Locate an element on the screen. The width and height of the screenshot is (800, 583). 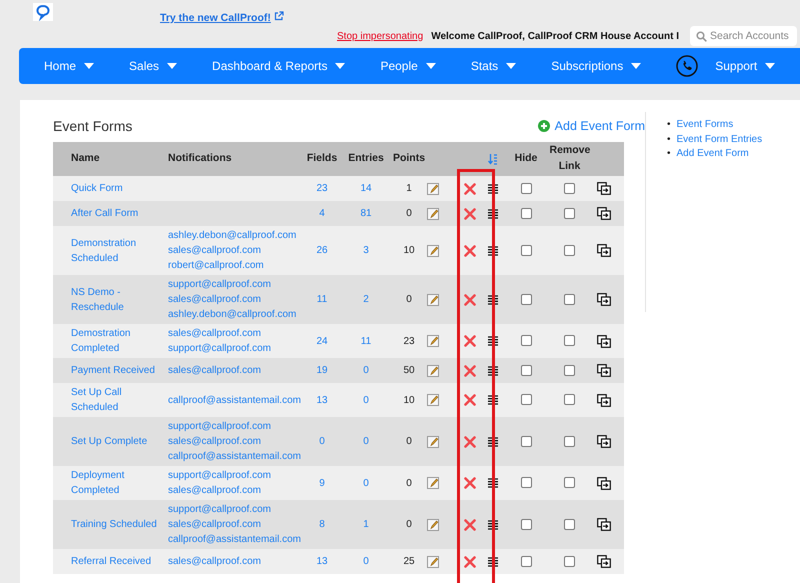
stop-impersonating-link: Stop impersonating is located at coordinates (380, 36).